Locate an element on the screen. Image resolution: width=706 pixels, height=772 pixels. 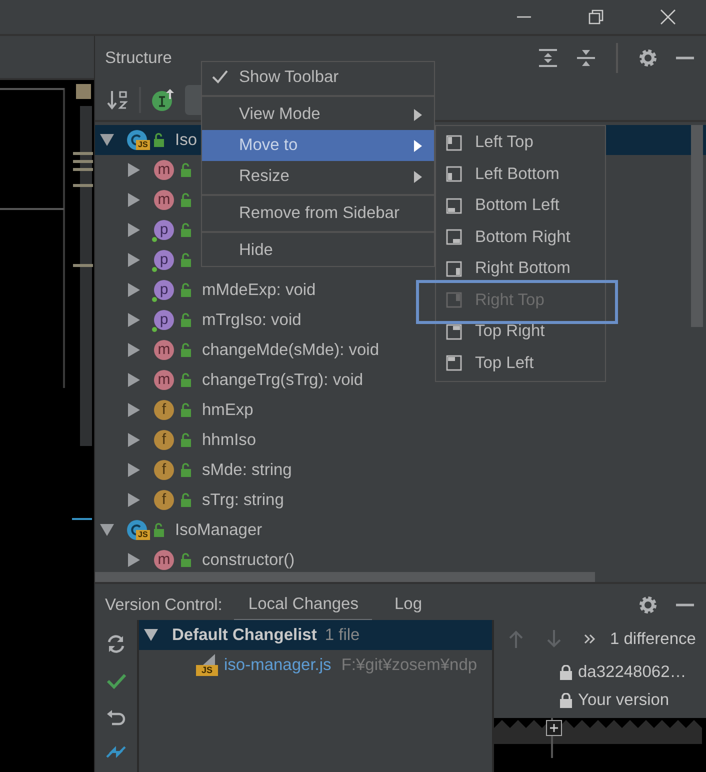
tree-item: constructor() is located at coordinates (248, 560).